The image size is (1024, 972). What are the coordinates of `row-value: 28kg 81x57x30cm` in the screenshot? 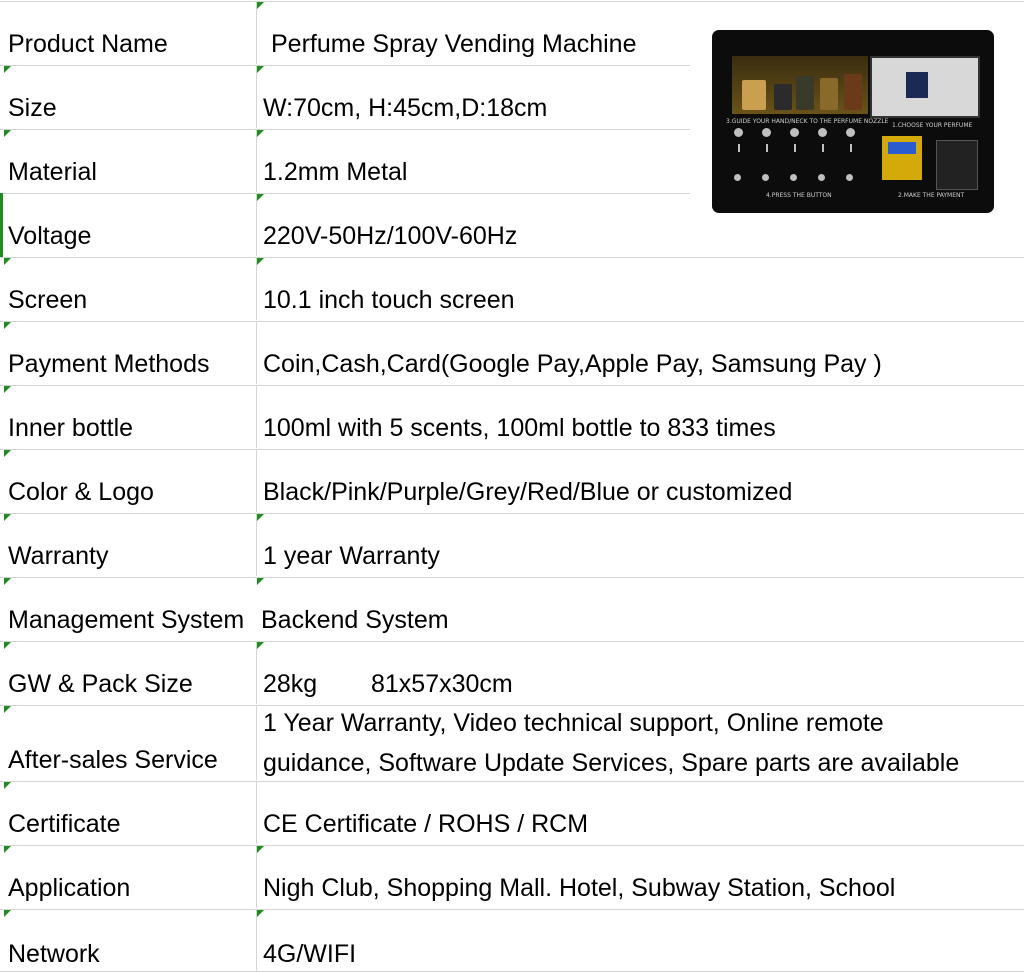 It's located at (388, 684).